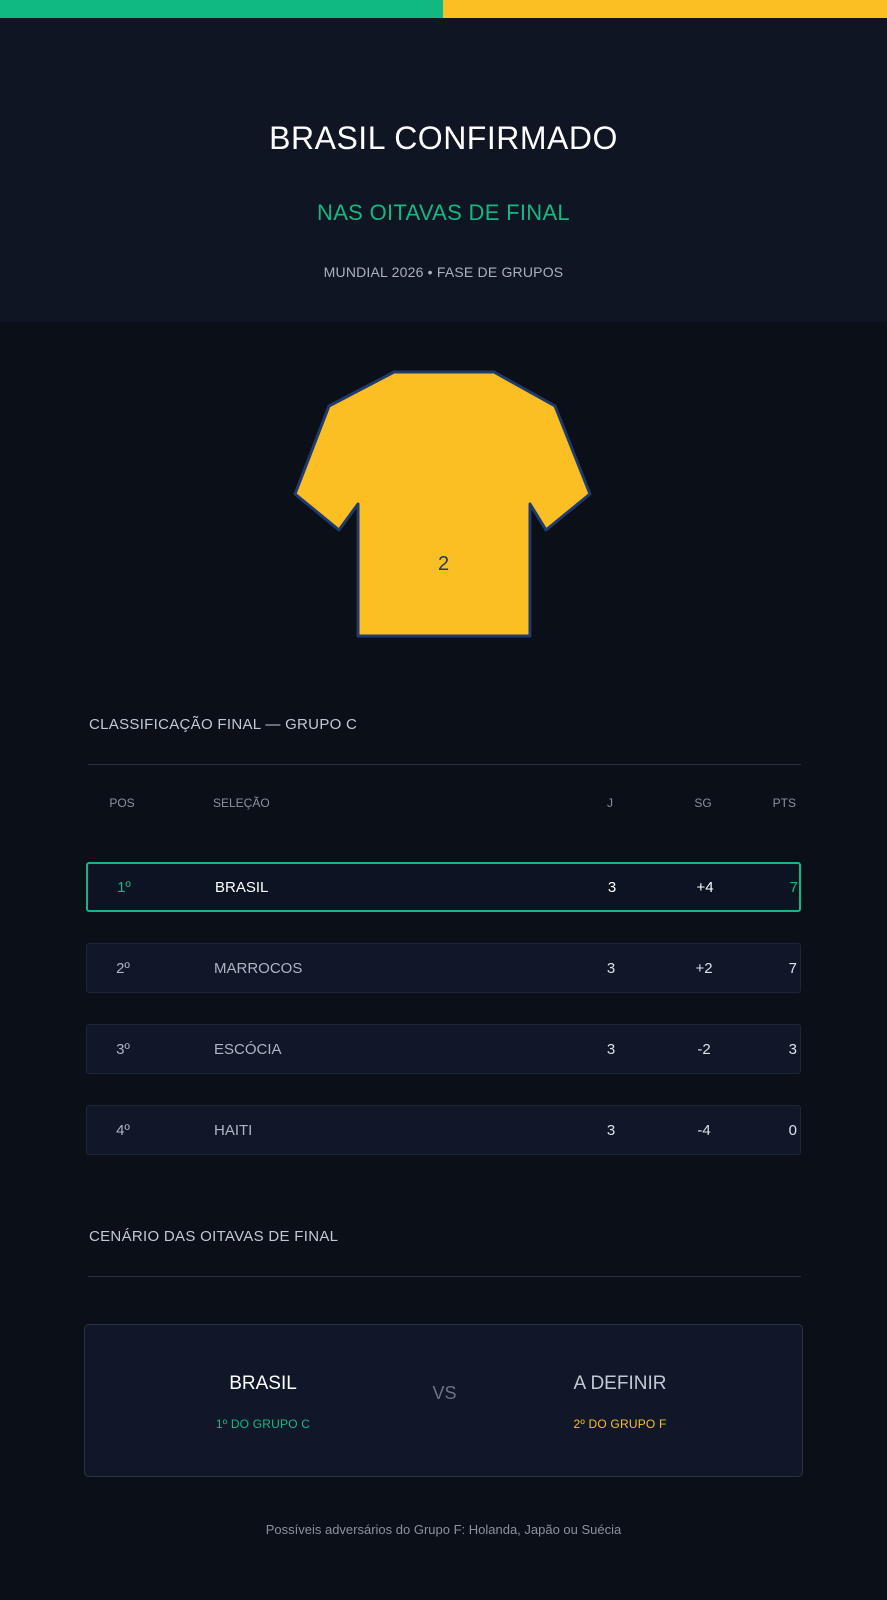  I want to click on row-goal-diff: -4, so click(704, 1130).